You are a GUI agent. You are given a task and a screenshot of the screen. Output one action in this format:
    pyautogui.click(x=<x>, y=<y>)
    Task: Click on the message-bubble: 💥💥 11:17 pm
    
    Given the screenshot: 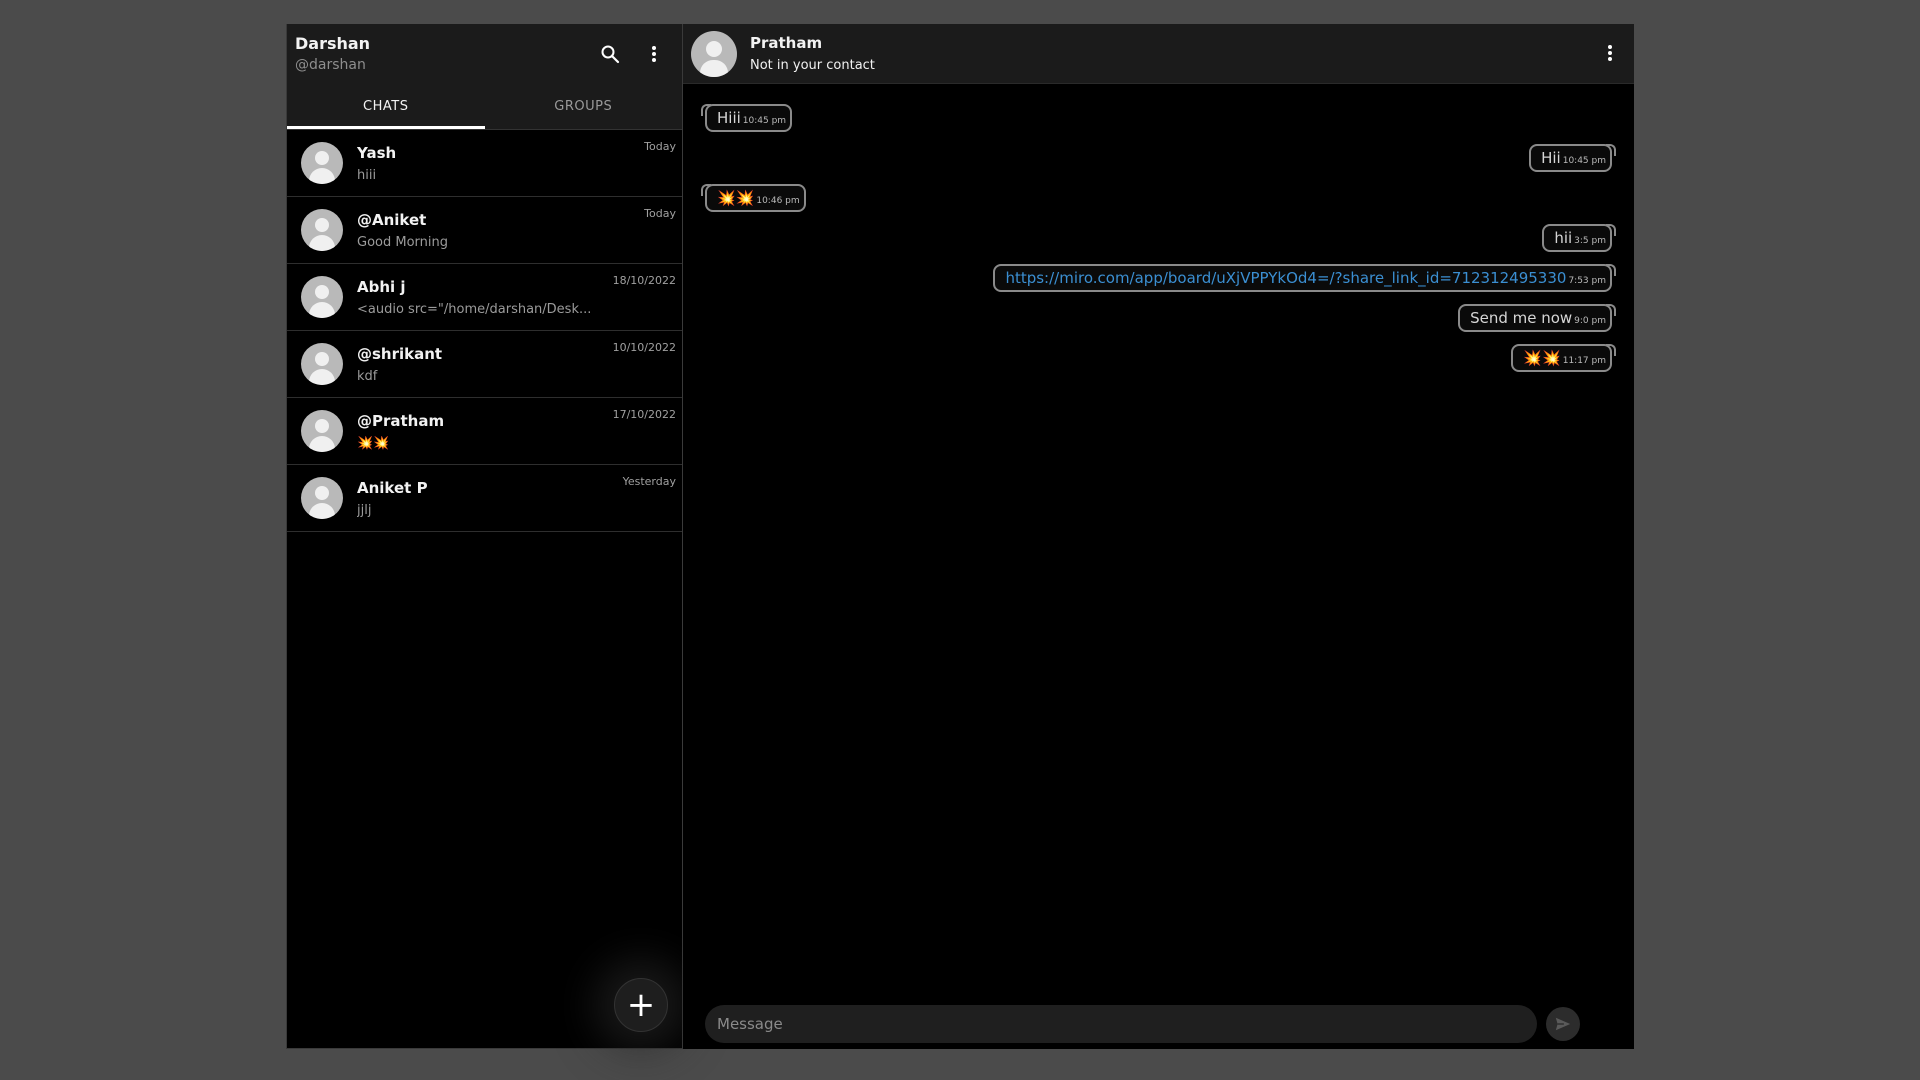 What is the action you would take?
    pyautogui.click(x=1563, y=358)
    